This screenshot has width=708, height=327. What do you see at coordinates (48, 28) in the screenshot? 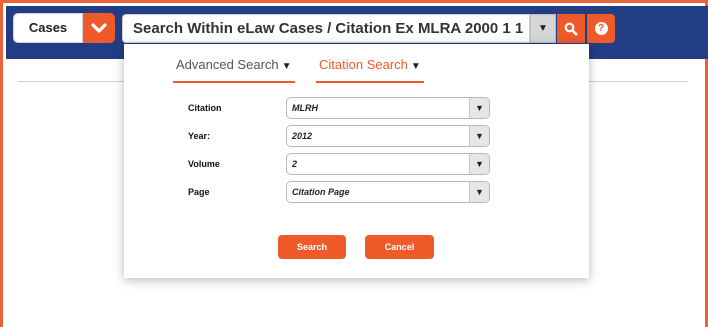
I see `cases-button: Cases` at bounding box center [48, 28].